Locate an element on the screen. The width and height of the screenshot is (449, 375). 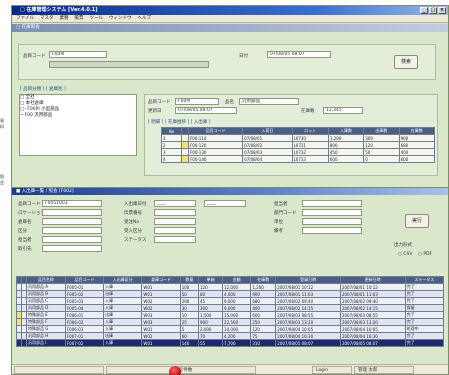
menu-tools: ツール is located at coordinates (97, 18).